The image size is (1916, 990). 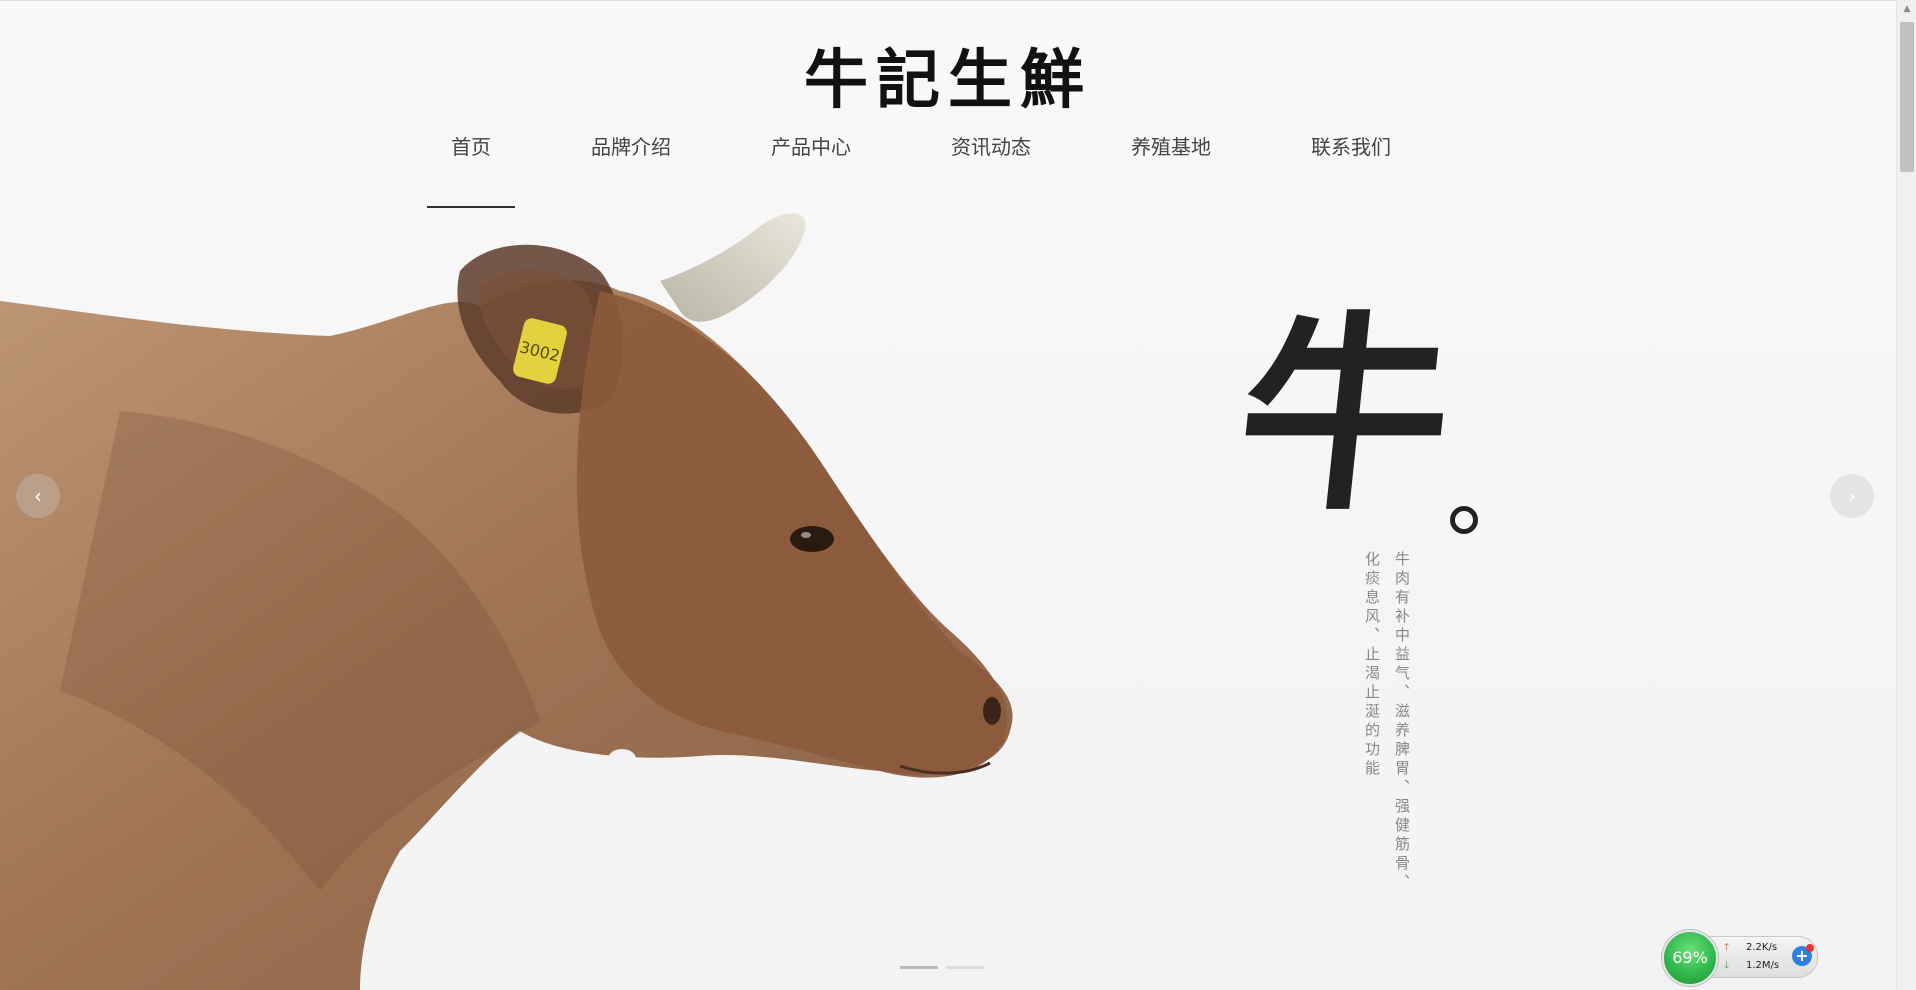 What do you see at coordinates (1762, 947) in the screenshot?
I see `upload-speed: 2.2K/s` at bounding box center [1762, 947].